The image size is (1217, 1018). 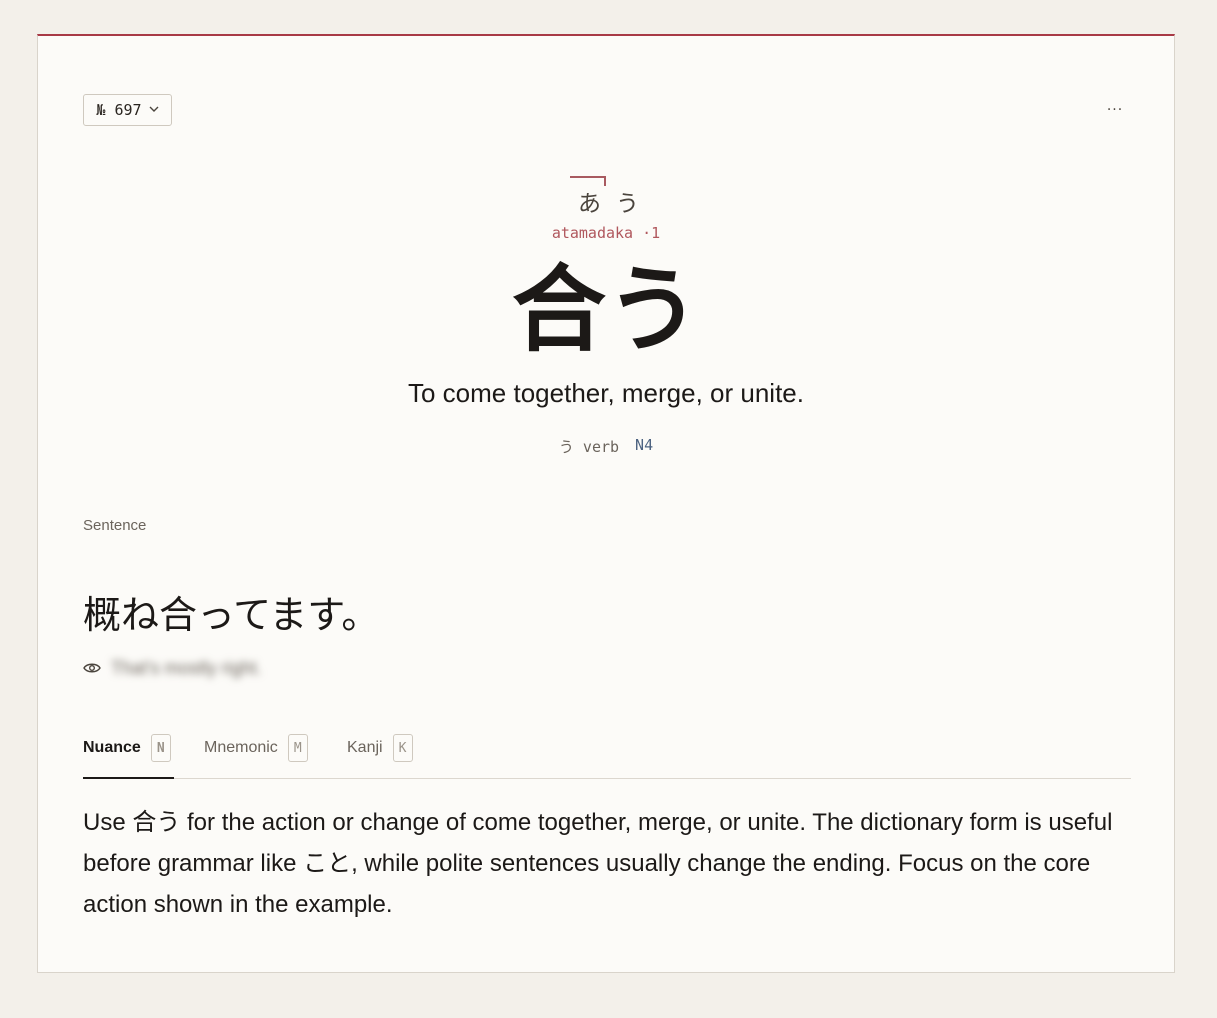 What do you see at coordinates (115, 525) in the screenshot?
I see `sentence-section-label: Sentence` at bounding box center [115, 525].